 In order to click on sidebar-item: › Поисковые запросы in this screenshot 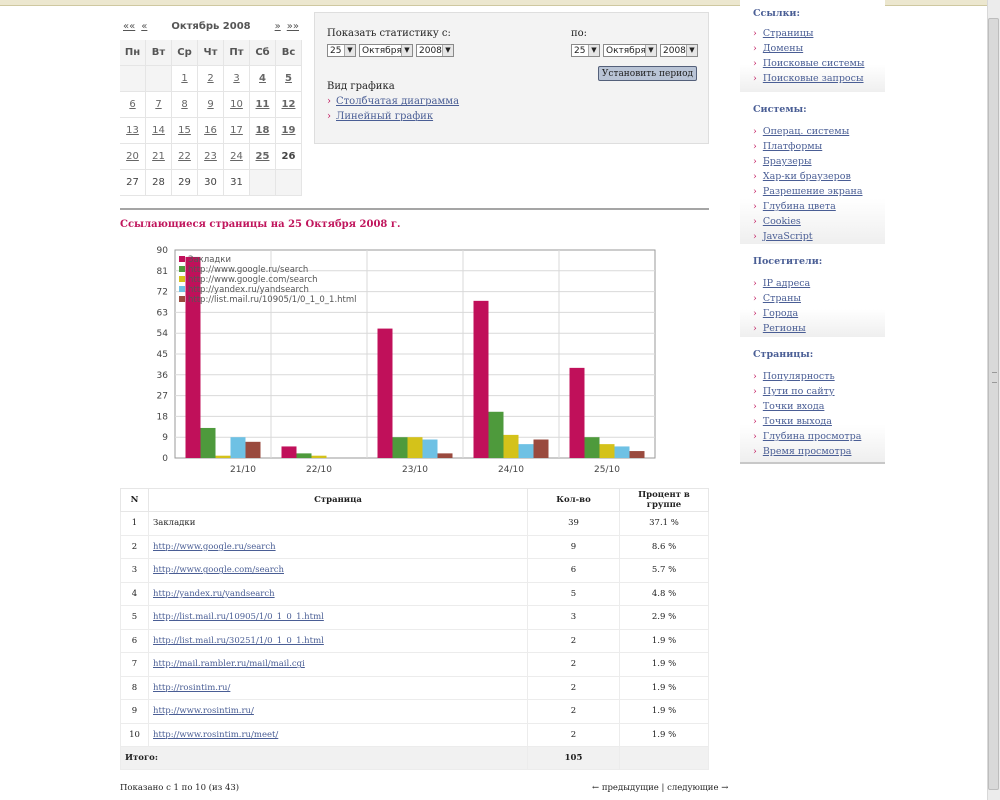, I will do `click(808, 78)`.